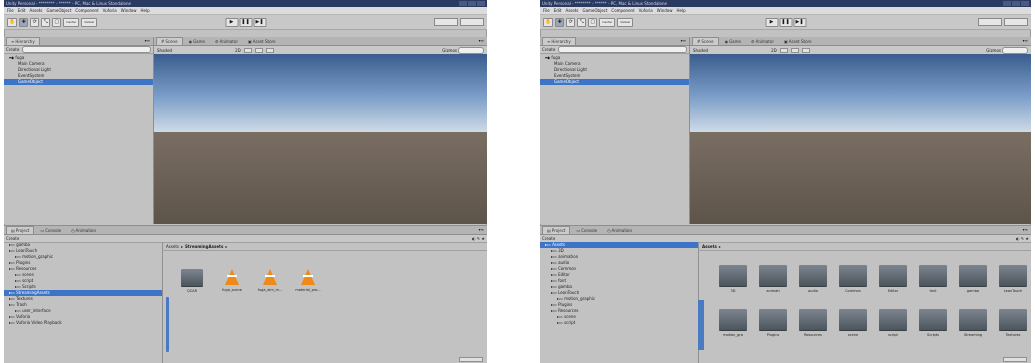  Describe the element at coordinates (773, 323) in the screenshot. I see `asset-item: Plugins` at that location.